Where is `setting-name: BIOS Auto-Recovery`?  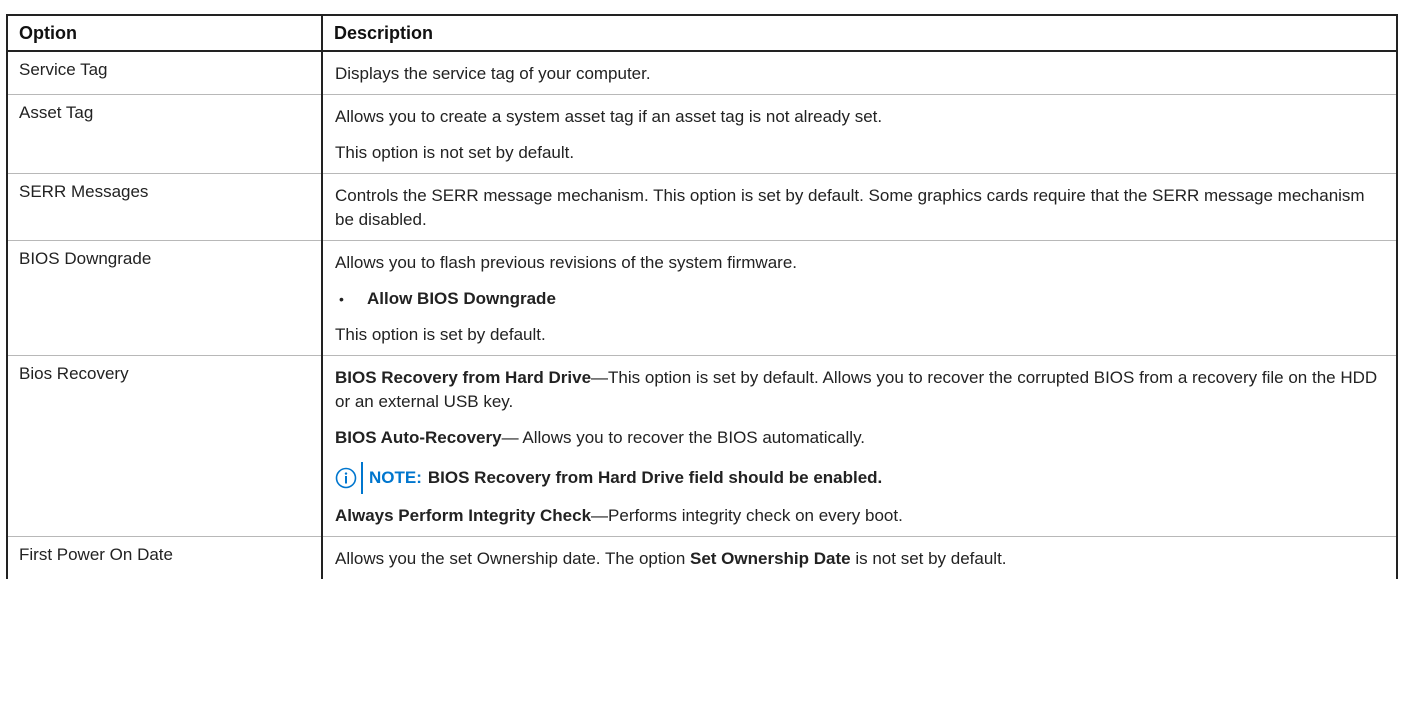
setting-name: BIOS Auto-Recovery is located at coordinates (418, 437).